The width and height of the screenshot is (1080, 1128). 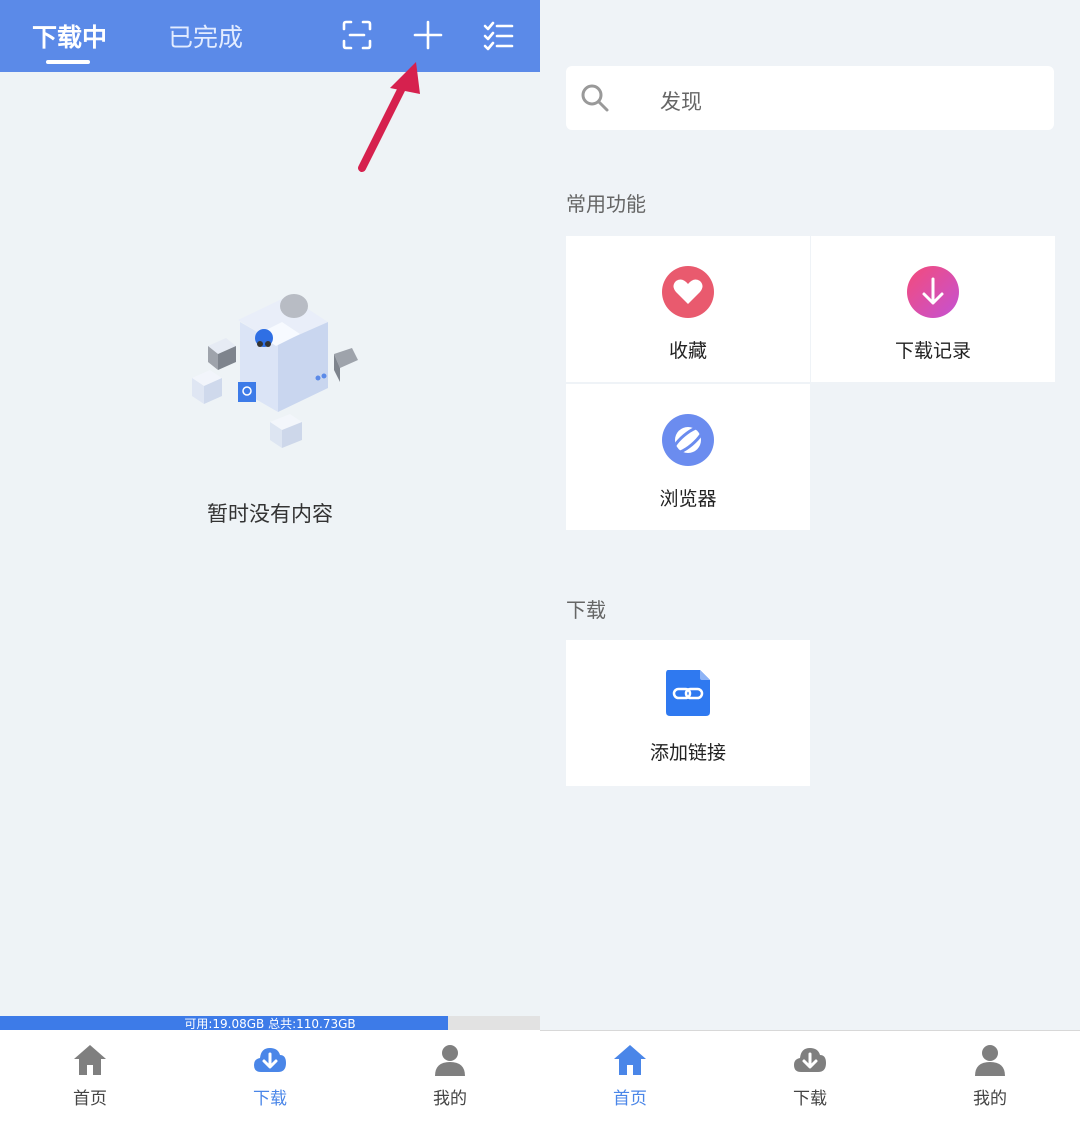 What do you see at coordinates (687, 351) in the screenshot?
I see `favorites-label: 收藏` at bounding box center [687, 351].